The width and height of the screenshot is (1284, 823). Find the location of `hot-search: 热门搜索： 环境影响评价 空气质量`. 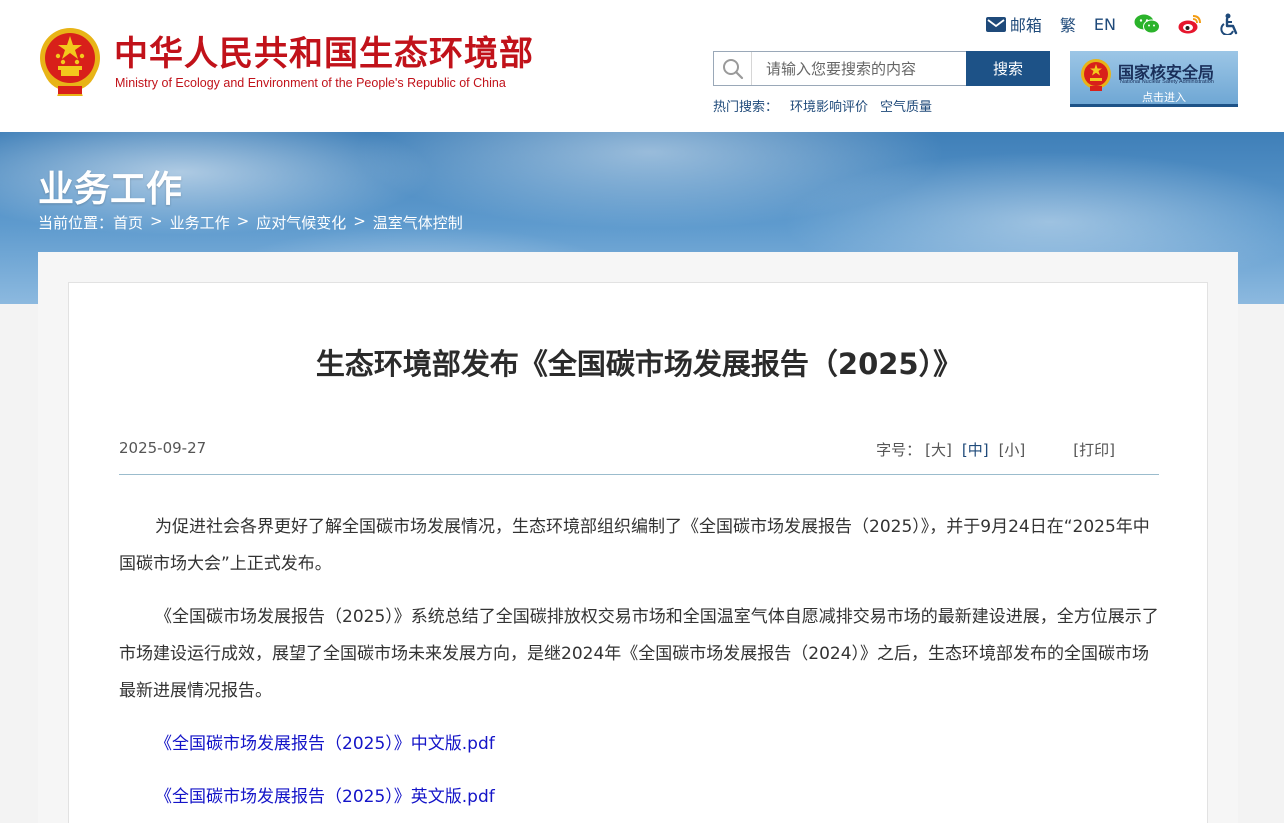

hot-search: 热门搜索： 环境影响评价 空气质量 is located at coordinates (822, 105).